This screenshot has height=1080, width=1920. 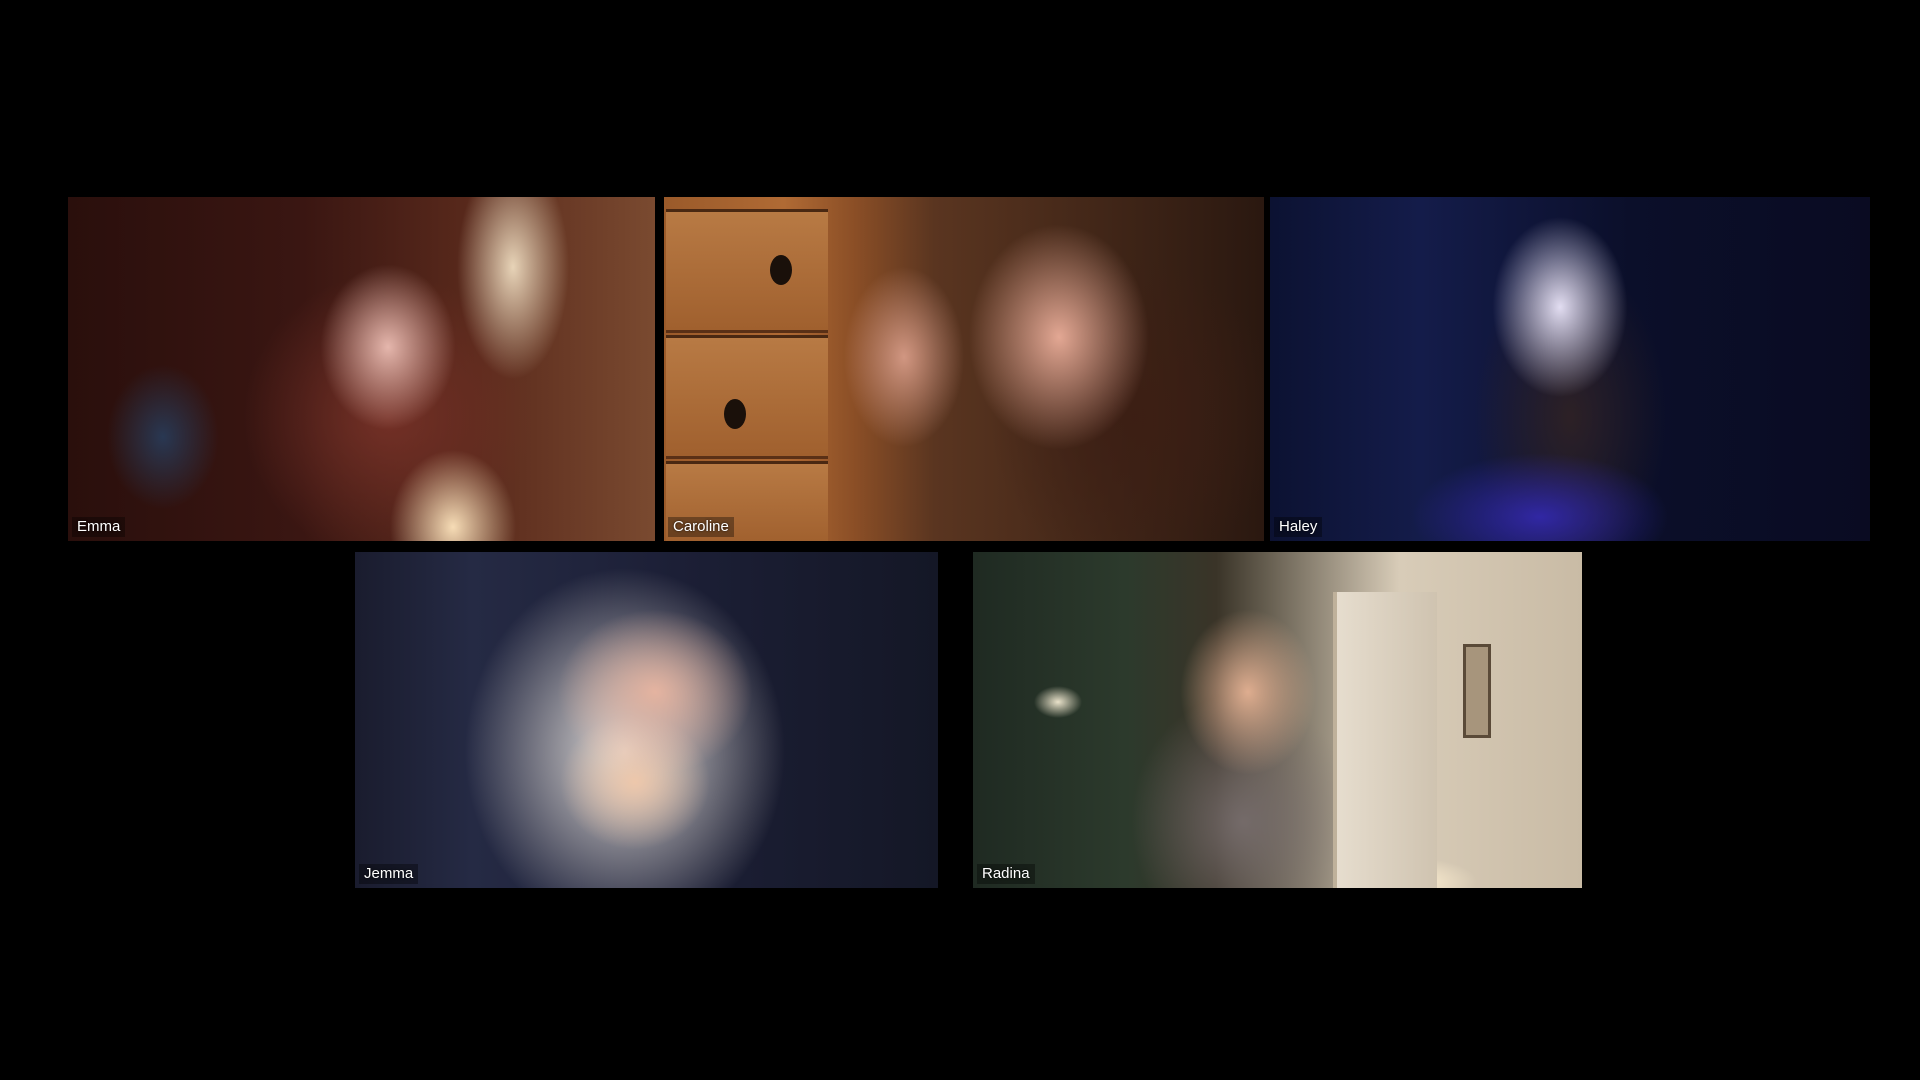 I want to click on participant-name-label: Radina, so click(x=1006, y=874).